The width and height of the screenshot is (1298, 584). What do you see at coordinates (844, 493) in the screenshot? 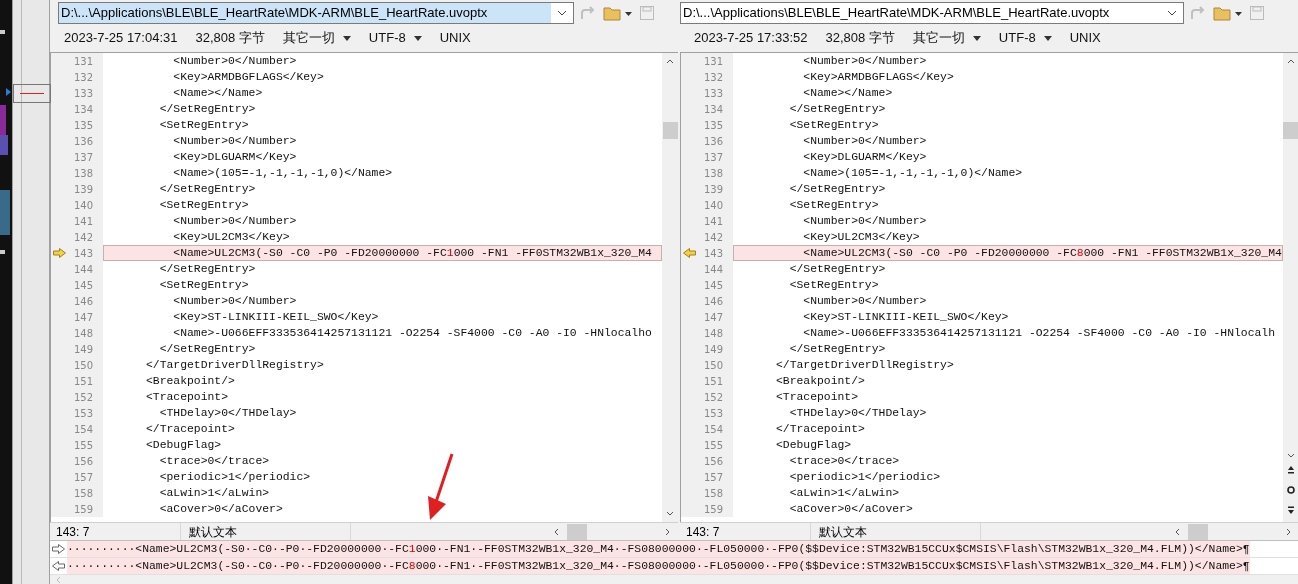
I see `code-line: <aLwin>1</aLwin>` at bounding box center [844, 493].